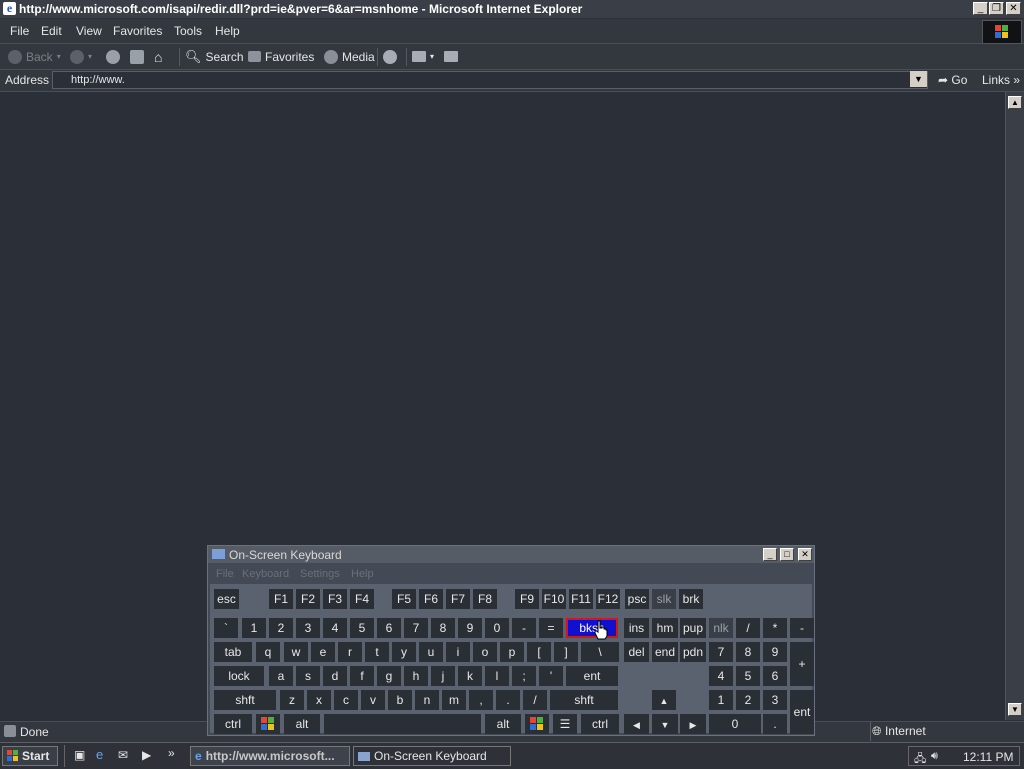 The image size is (1024, 769). I want to click on mail-dropdown-icon: ▾, so click(432, 56).